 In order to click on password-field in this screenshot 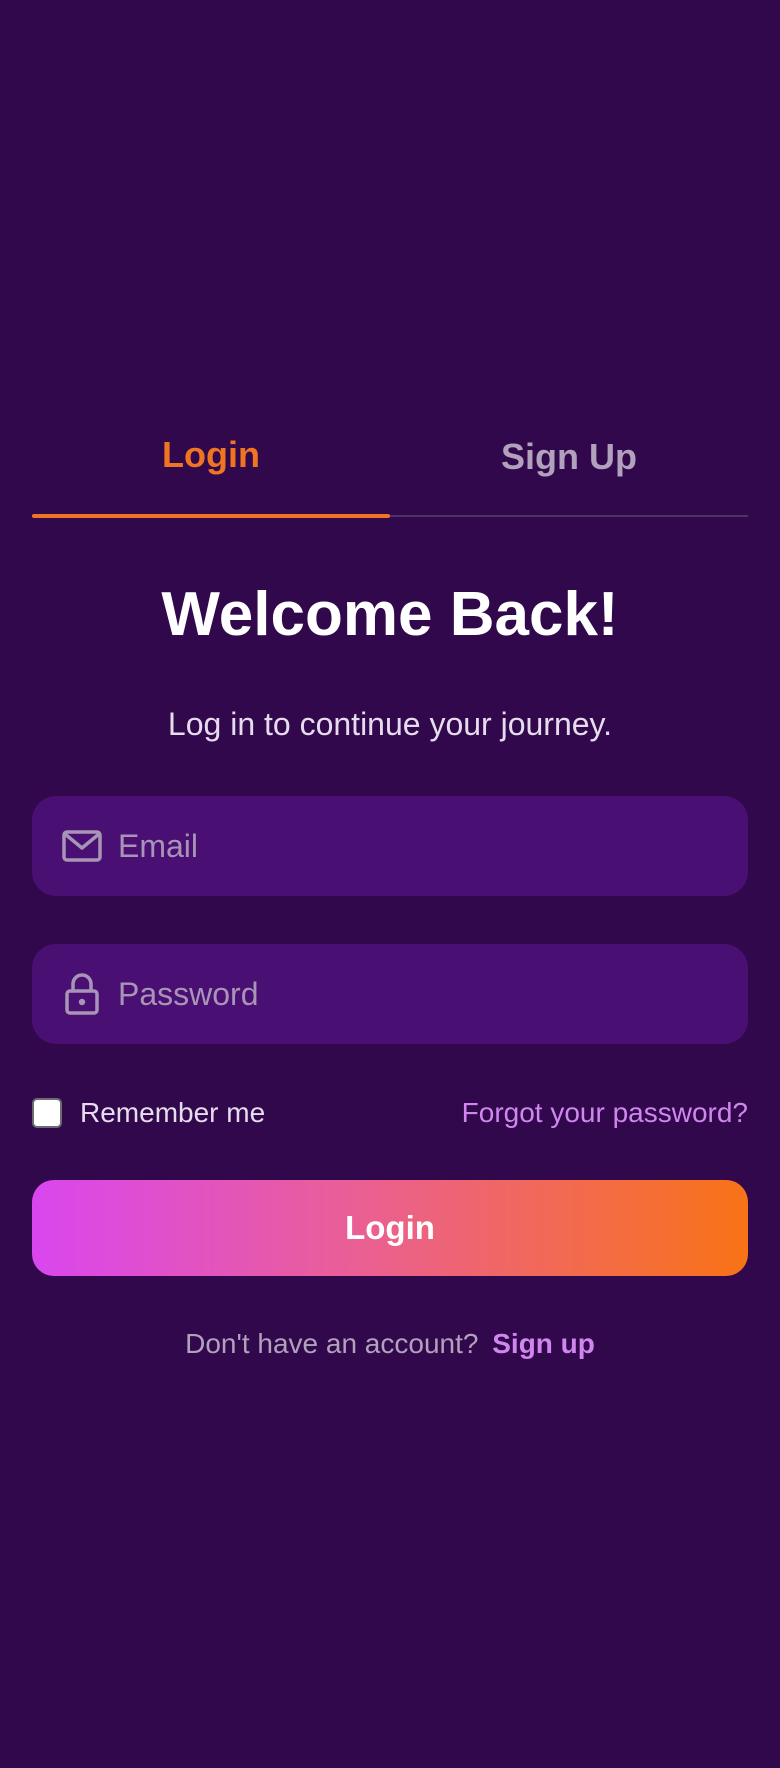, I will do `click(390, 994)`.